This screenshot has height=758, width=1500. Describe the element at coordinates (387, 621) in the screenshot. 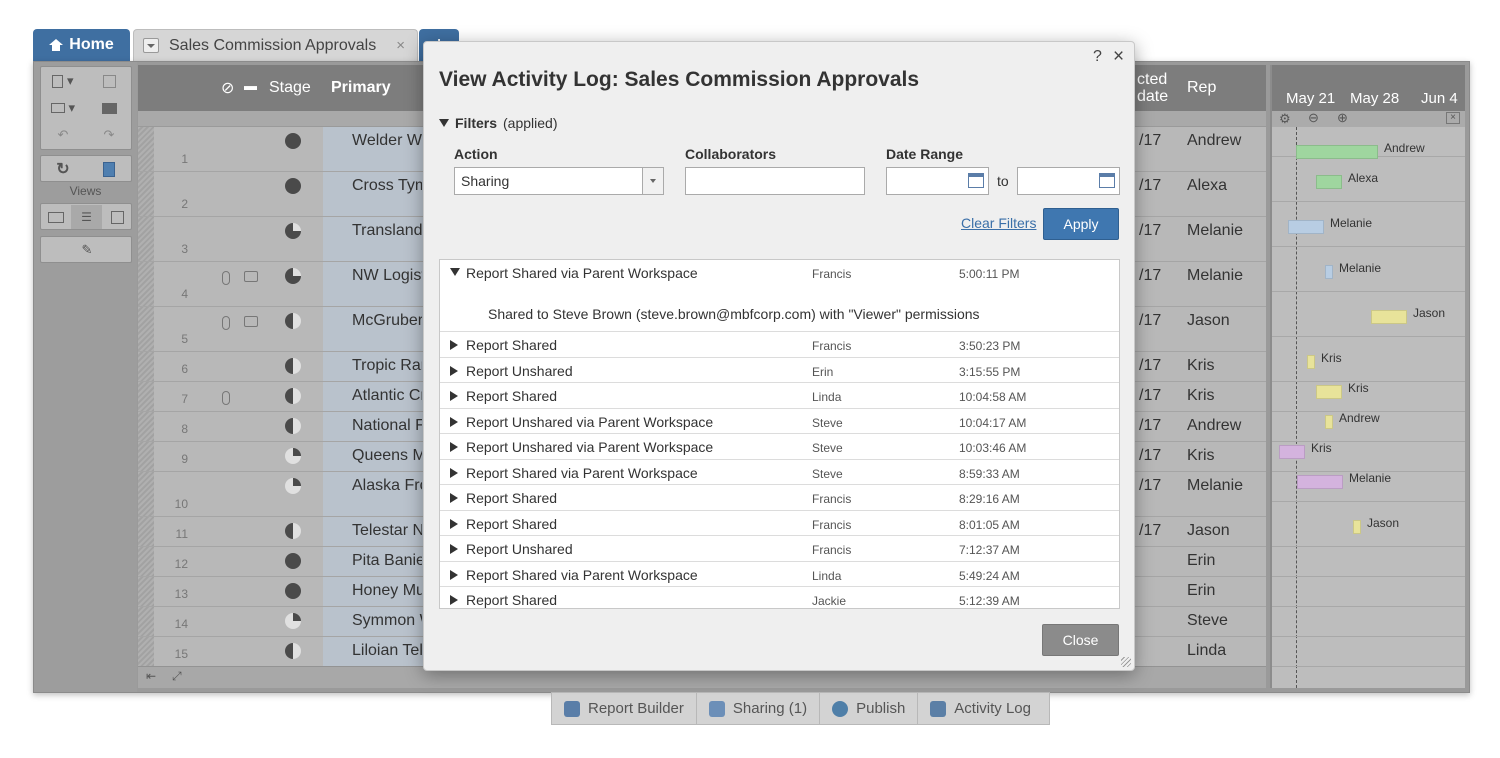

I see `primary-cell: Symmon W` at that location.